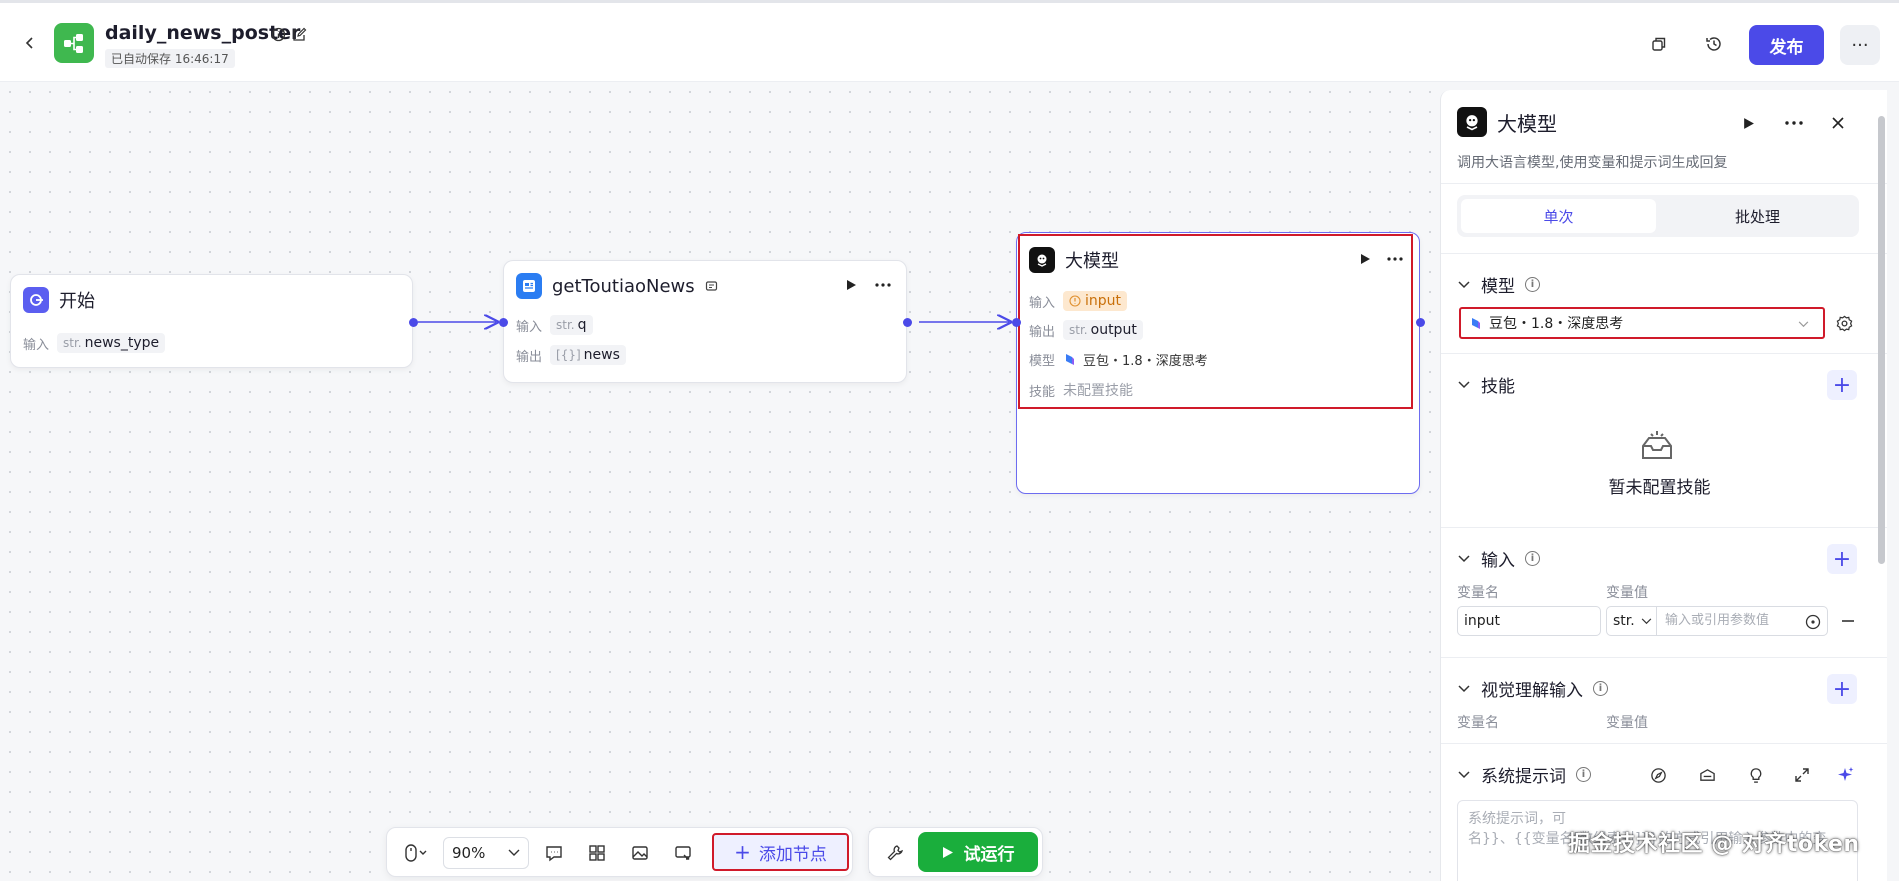 This screenshot has width=1899, height=881. I want to click on node-news-input-row: 输入 str. q, so click(554, 325).